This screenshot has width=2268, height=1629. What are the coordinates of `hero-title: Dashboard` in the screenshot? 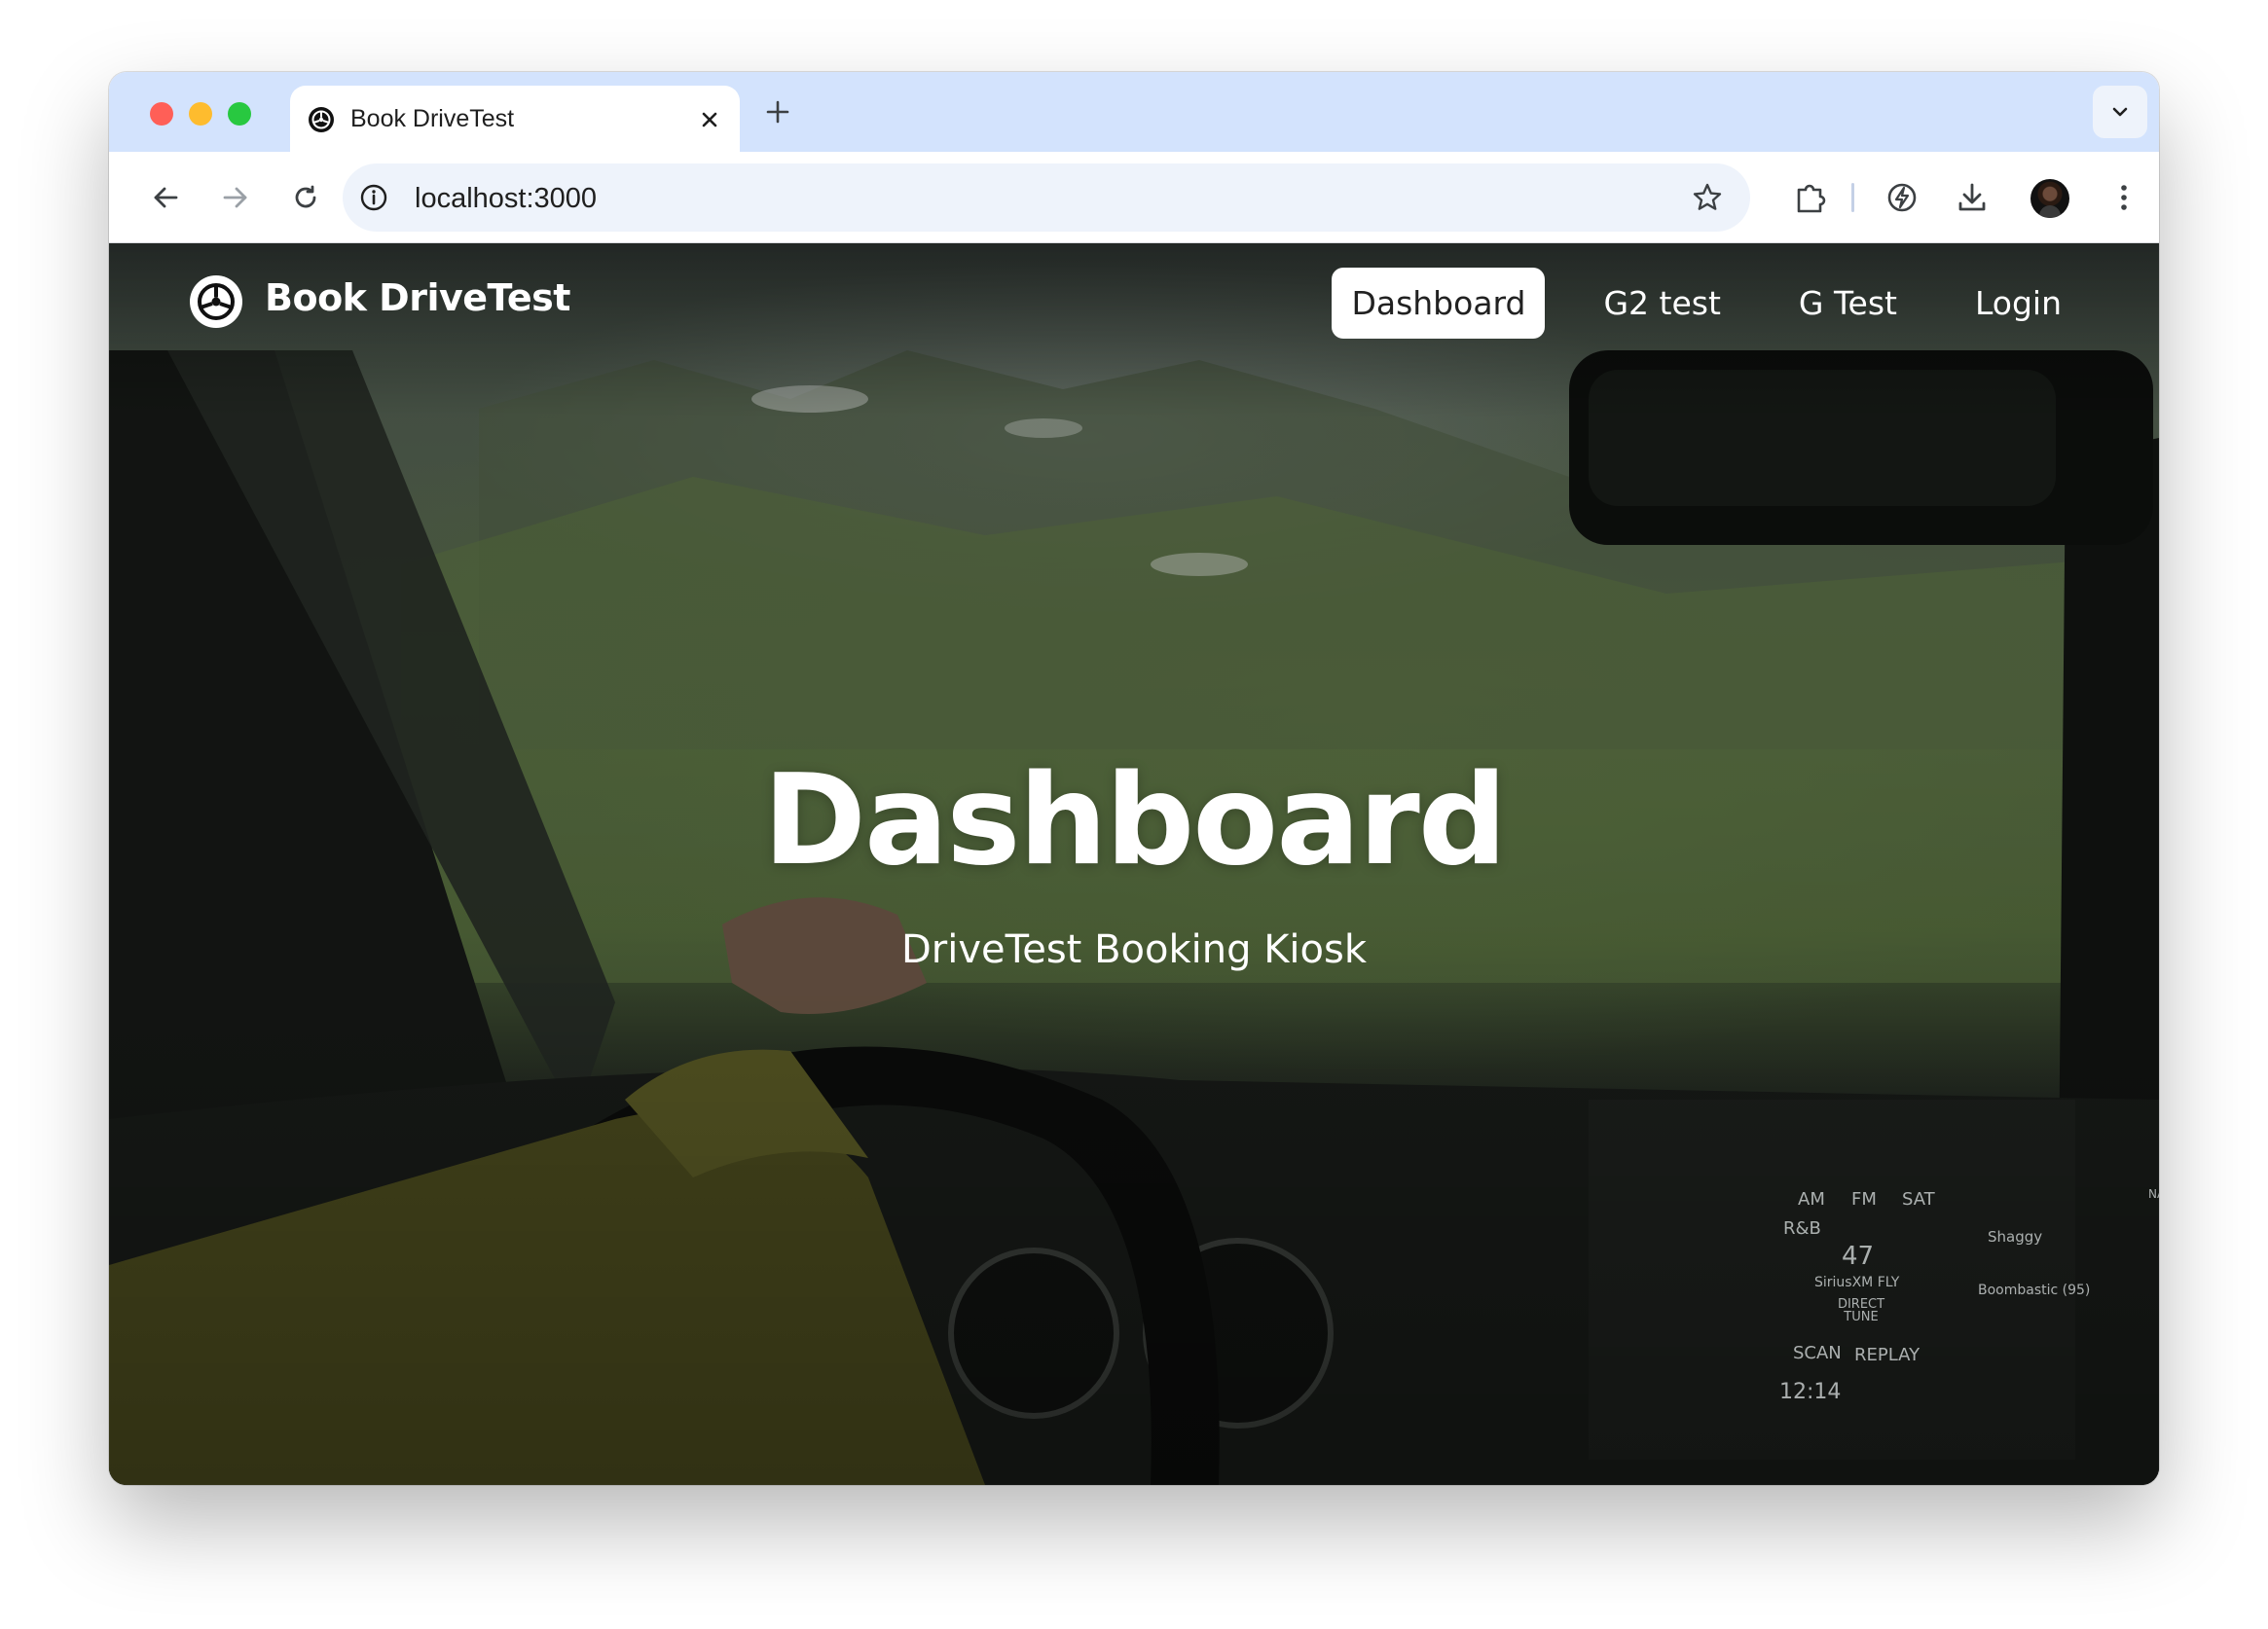 It's located at (1135, 820).